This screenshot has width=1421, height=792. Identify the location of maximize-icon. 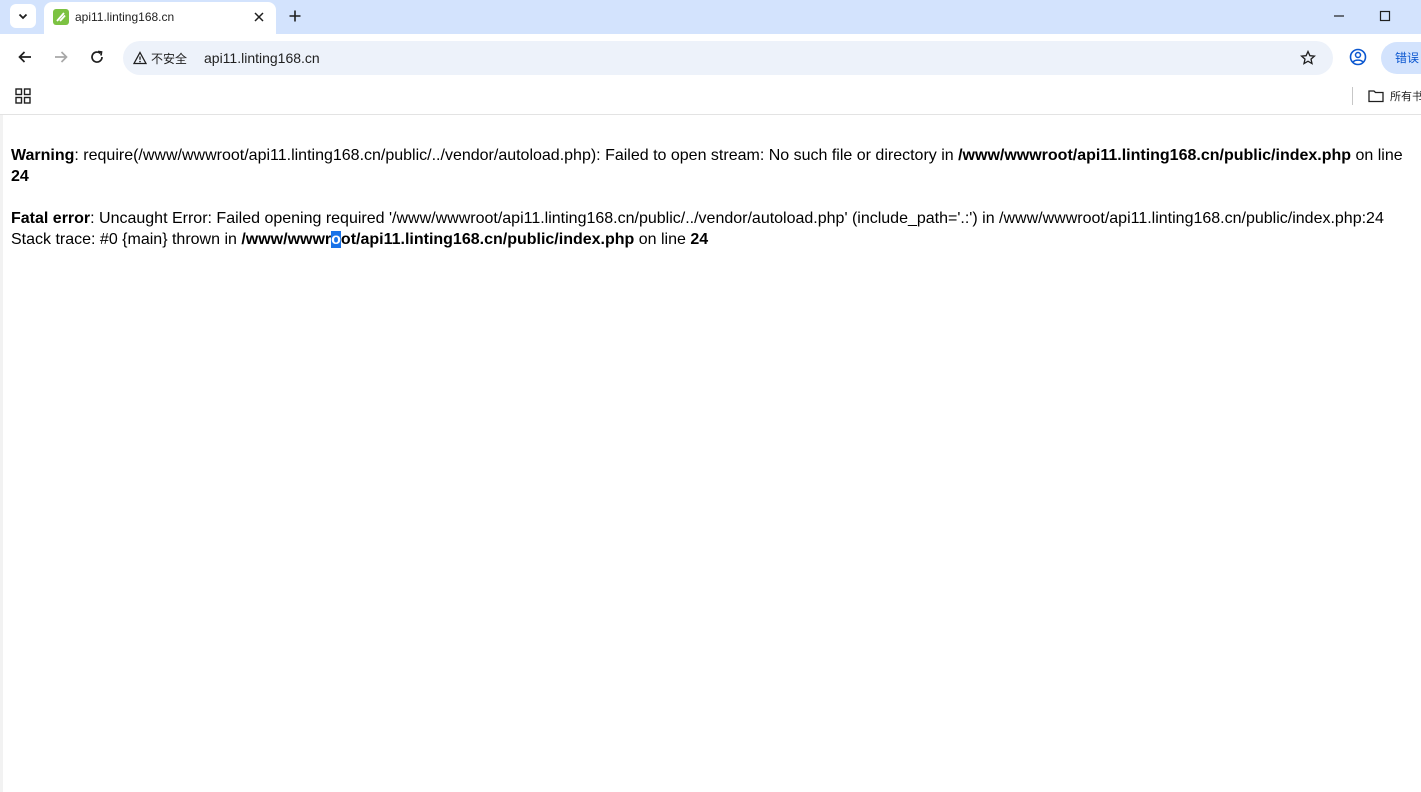
(1385, 16).